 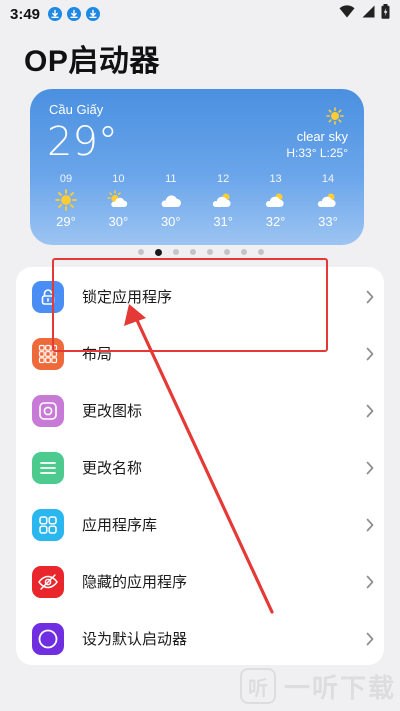 I want to click on cloud-icon, so click(x=171, y=200).